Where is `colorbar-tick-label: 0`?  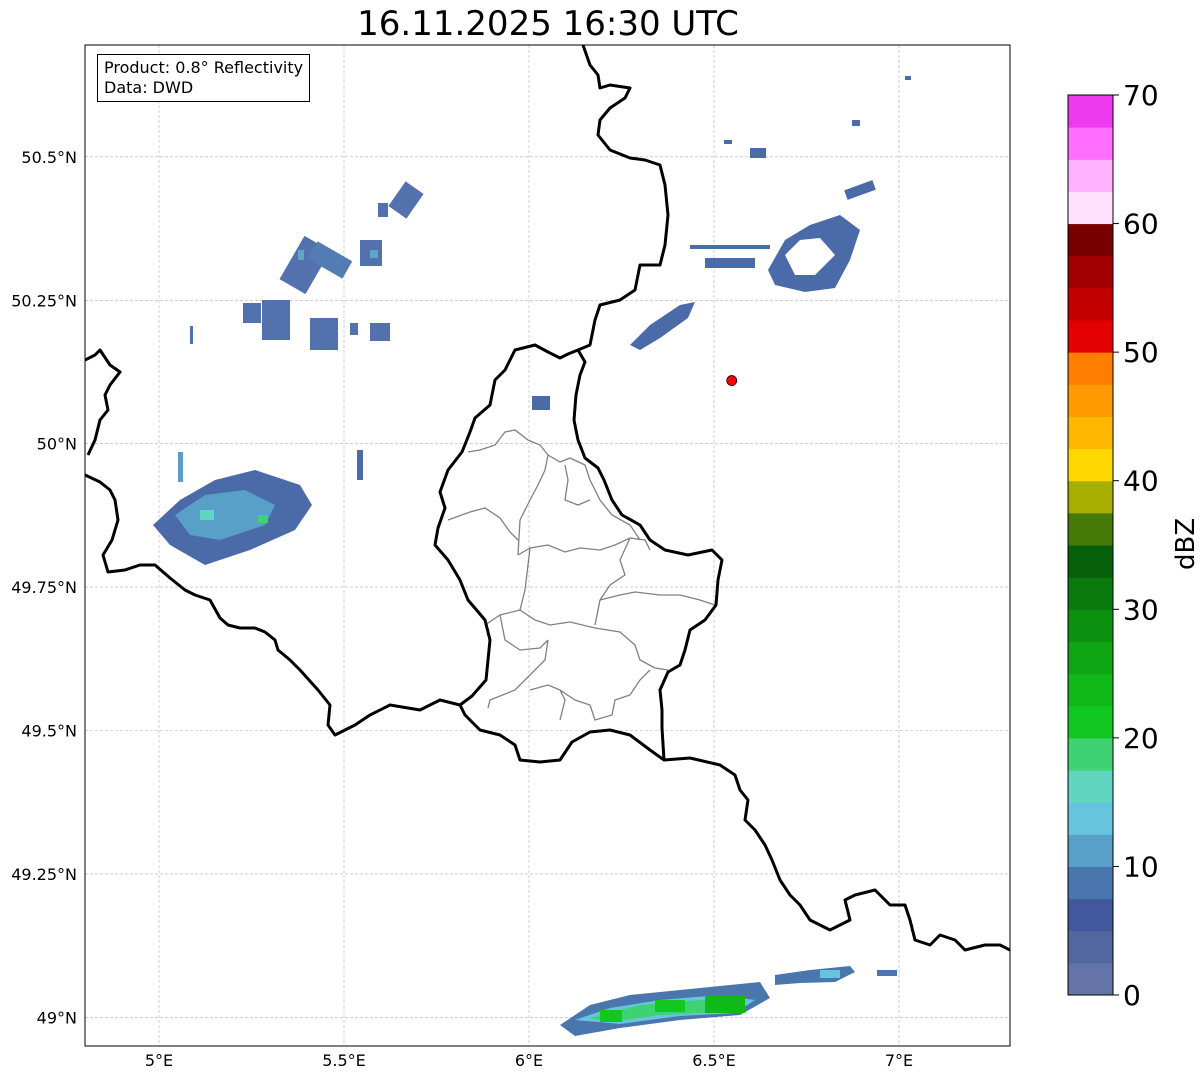 colorbar-tick-label: 0 is located at coordinates (1132, 995).